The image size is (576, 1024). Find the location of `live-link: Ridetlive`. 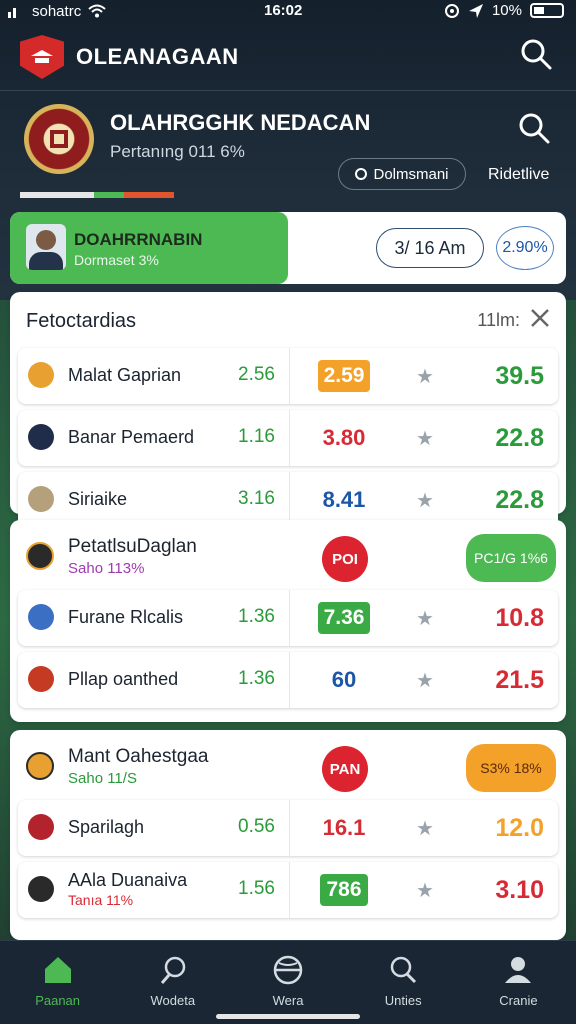

live-link: Ridetlive is located at coordinates (518, 175).